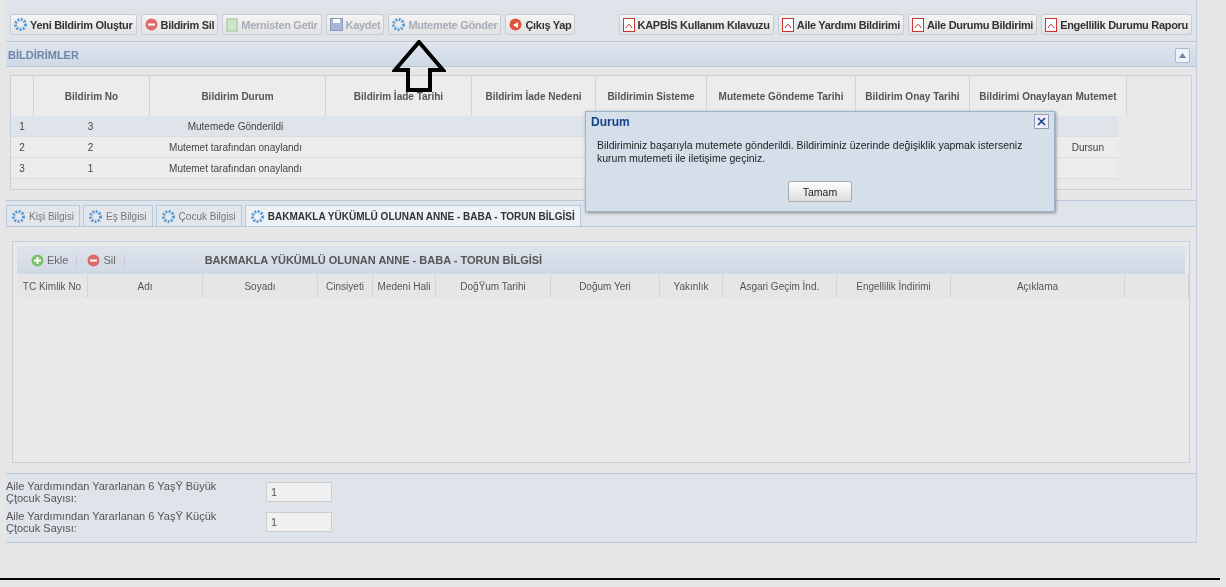  What do you see at coordinates (540, 24) in the screenshot?
I see `toolbar-button: Çıkış Yap` at bounding box center [540, 24].